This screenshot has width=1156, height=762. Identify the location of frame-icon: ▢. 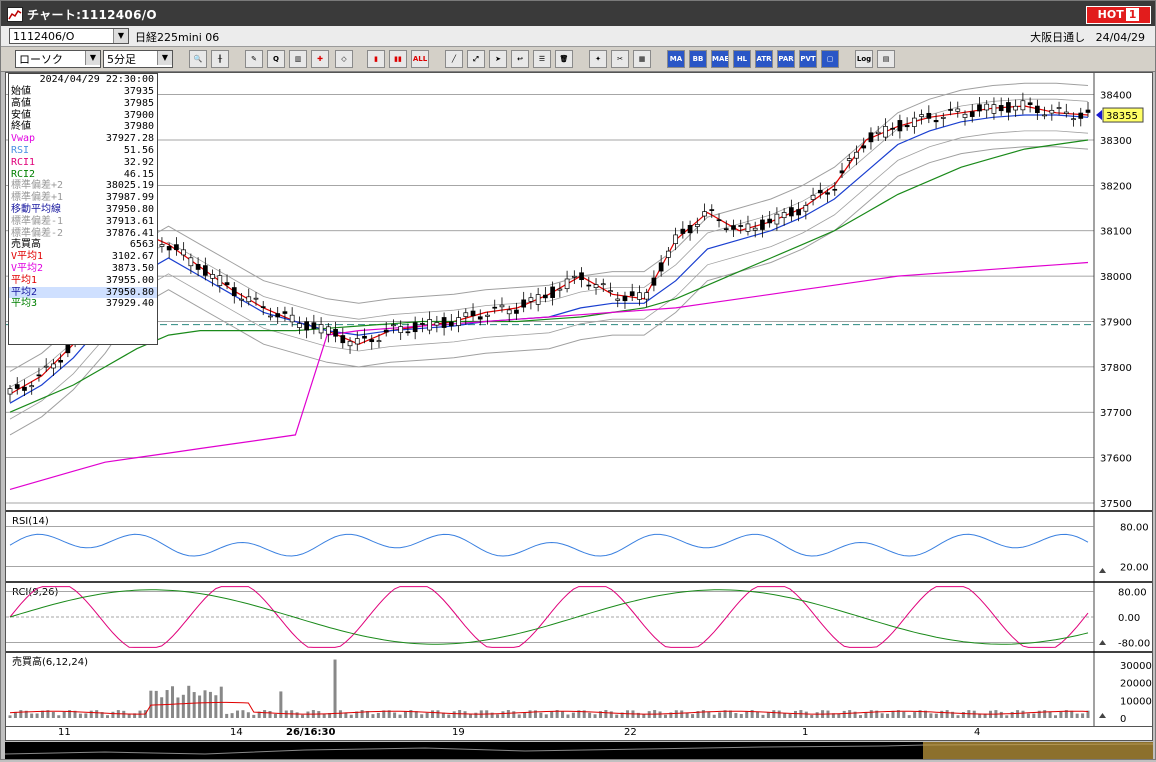
(830, 59).